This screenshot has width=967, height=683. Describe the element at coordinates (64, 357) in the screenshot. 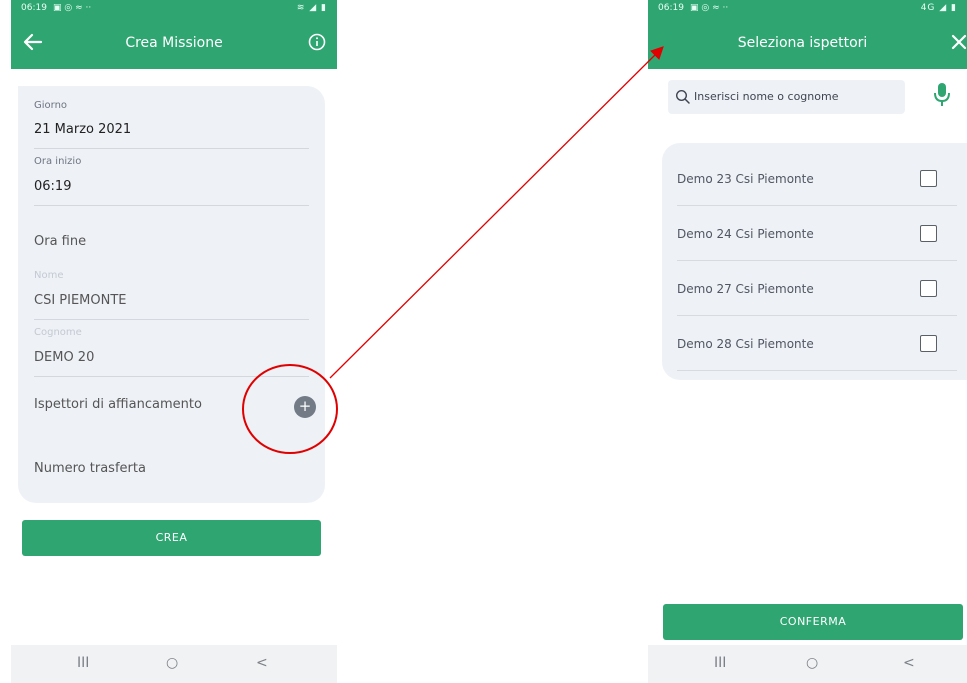

I see `cognome-value: DEMO 20` at that location.